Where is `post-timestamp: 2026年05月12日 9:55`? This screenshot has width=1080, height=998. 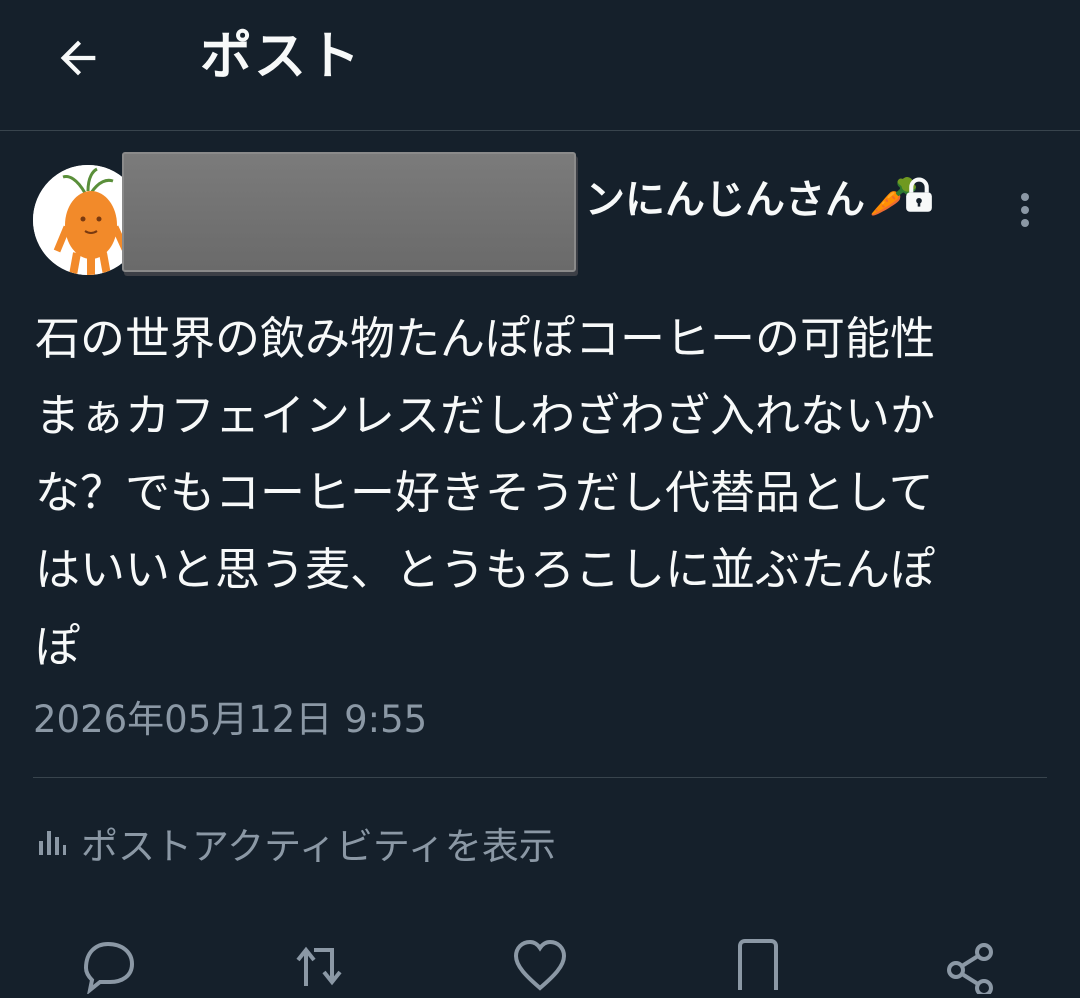 post-timestamp: 2026年05月12日 9:55 is located at coordinates (230, 720).